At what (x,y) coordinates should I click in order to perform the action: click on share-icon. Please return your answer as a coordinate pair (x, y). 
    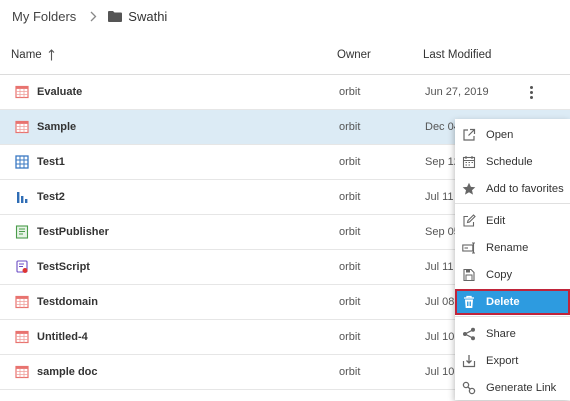
    Looking at the image, I should click on (469, 334).